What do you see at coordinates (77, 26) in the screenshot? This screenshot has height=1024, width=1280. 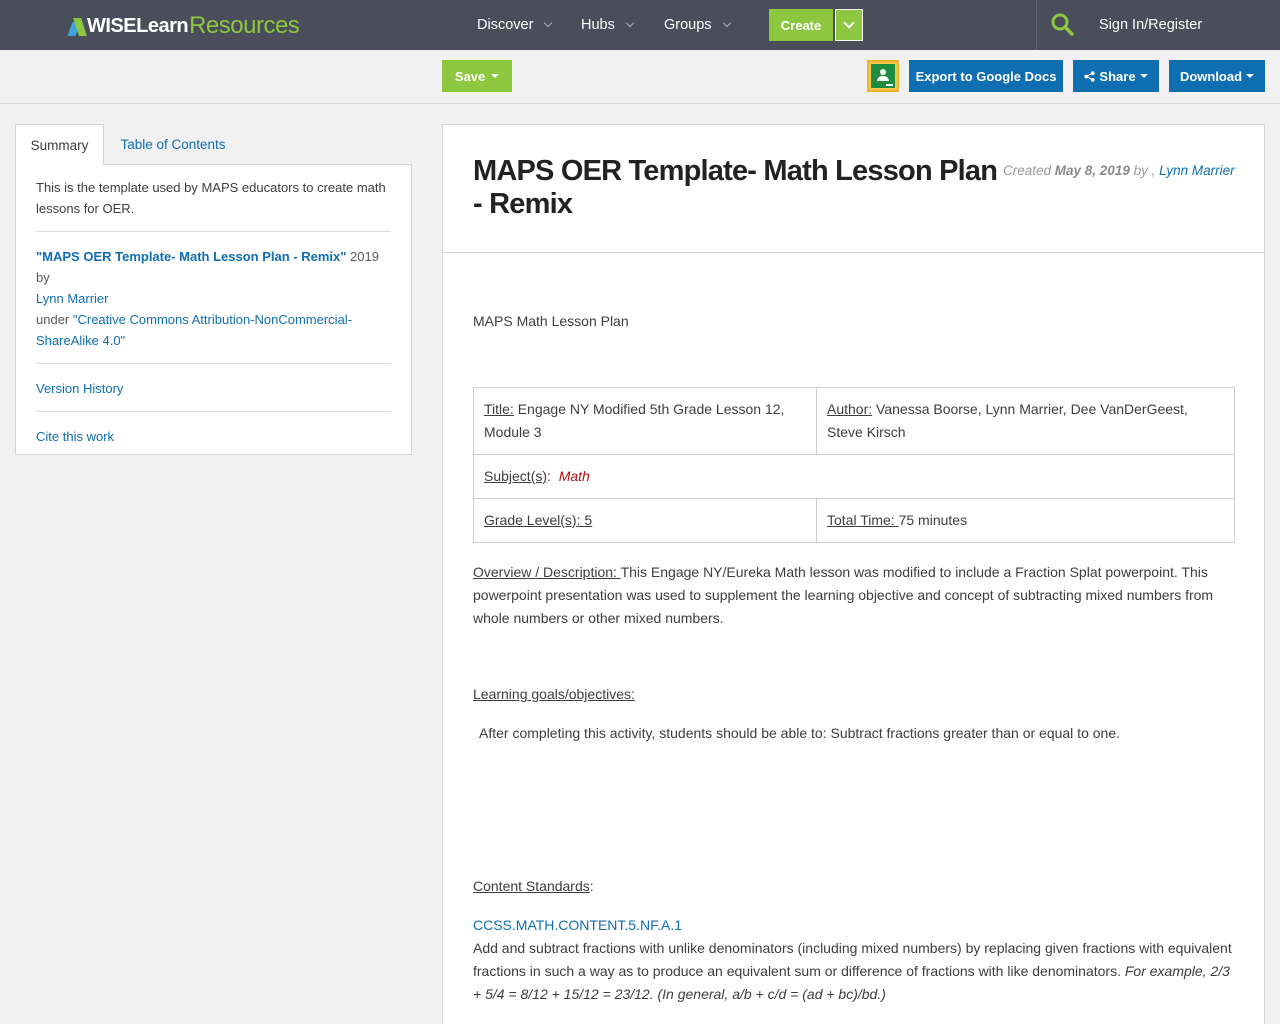 I see `logo-icon` at bounding box center [77, 26].